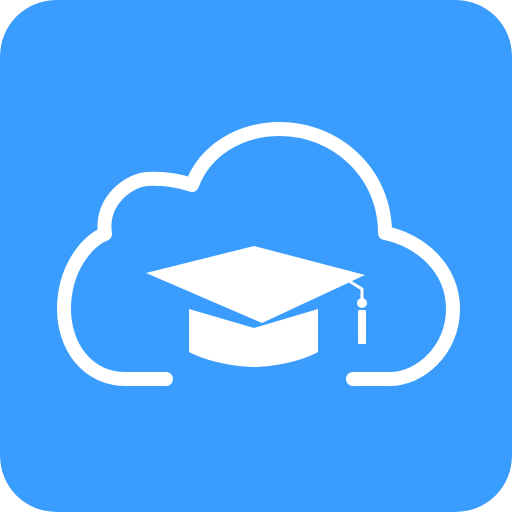  I want to click on tassel, so click(362, 327).